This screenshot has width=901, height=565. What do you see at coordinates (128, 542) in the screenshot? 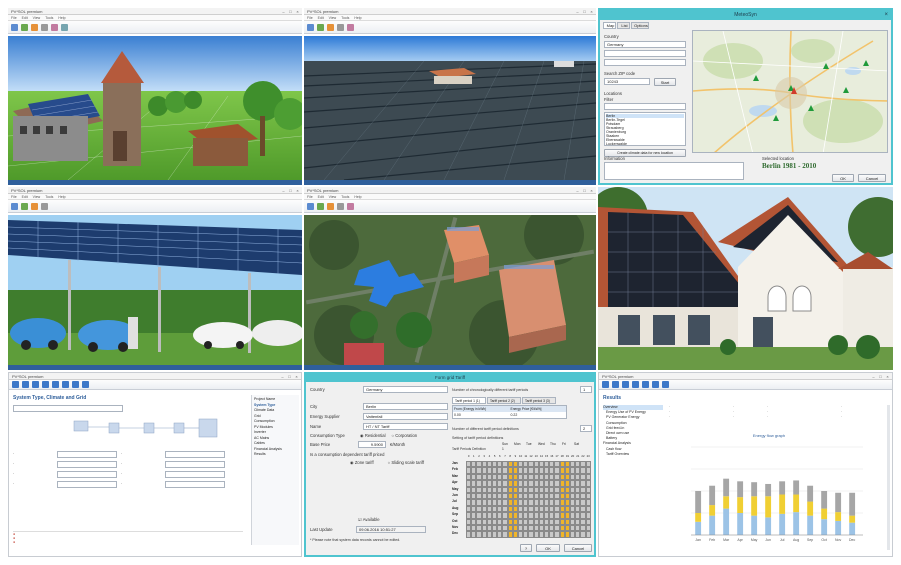
I see `message-area: ● ● ●` at bounding box center [128, 542].